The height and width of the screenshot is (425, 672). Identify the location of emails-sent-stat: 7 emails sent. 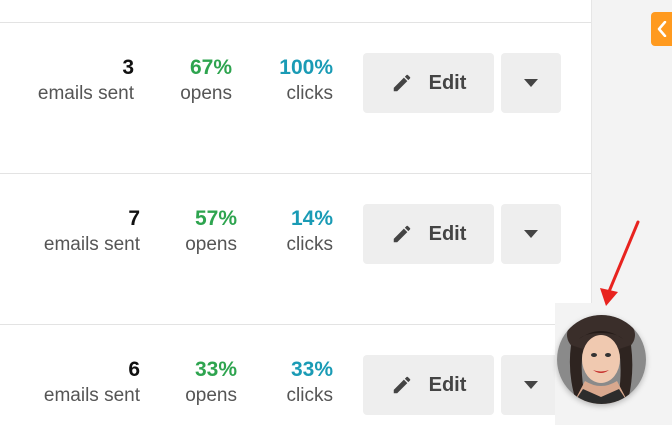
(92, 232).